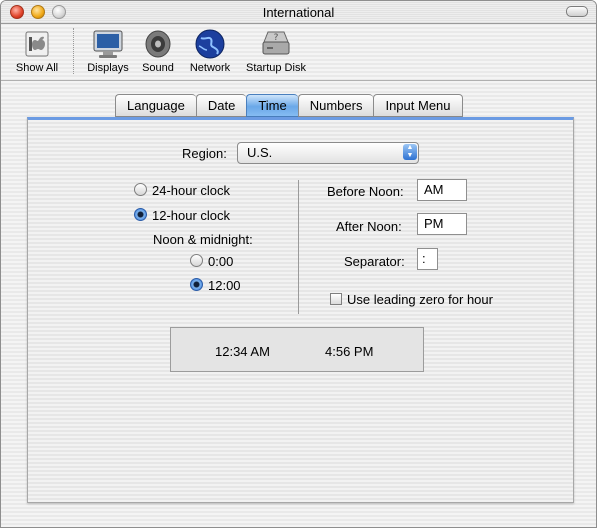 This screenshot has height=528, width=597. Describe the element at coordinates (276, 68) in the screenshot. I see `toolbar-label: Startup Disk` at that location.